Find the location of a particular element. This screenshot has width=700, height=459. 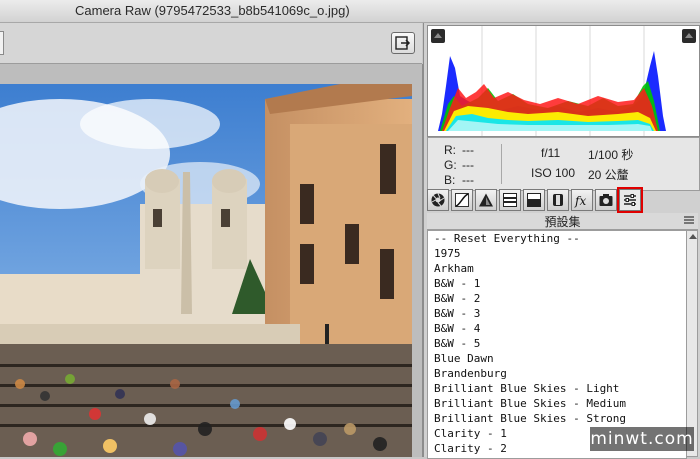

split-toning-icon is located at coordinates (534, 200).